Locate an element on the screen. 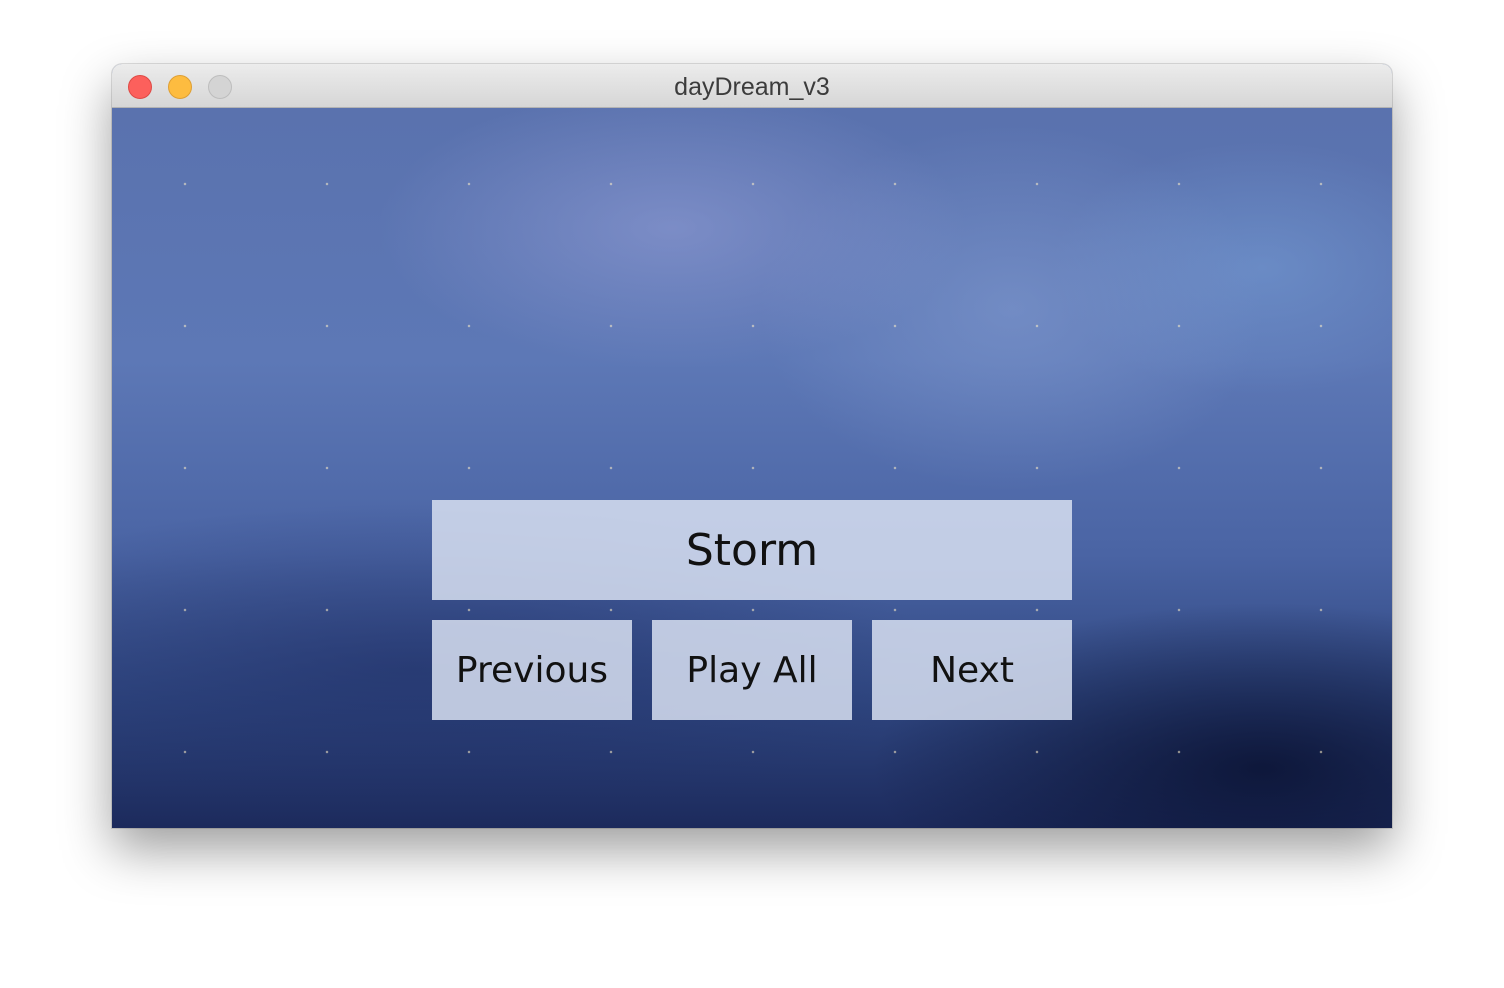 The image size is (1504, 988). window-title: dayDream_v3 is located at coordinates (752, 87).